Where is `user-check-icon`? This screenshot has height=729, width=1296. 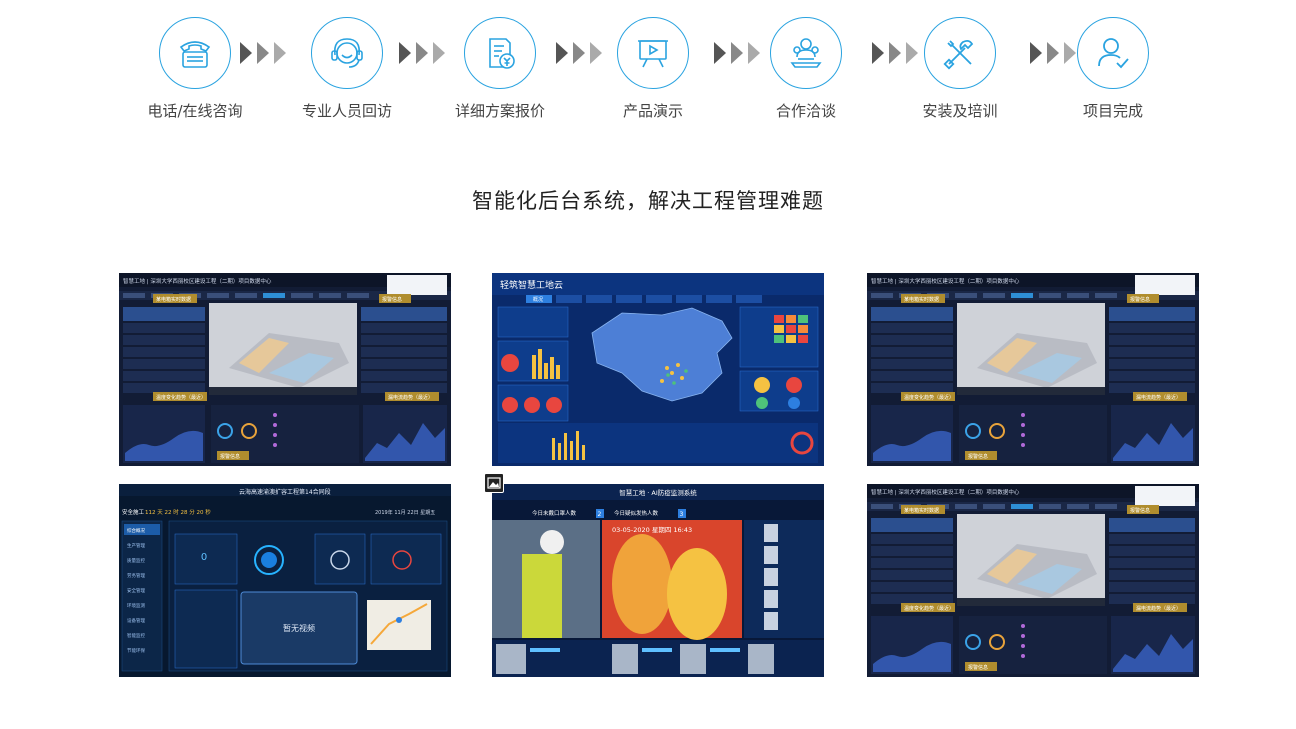 user-check-icon is located at coordinates (1113, 53).